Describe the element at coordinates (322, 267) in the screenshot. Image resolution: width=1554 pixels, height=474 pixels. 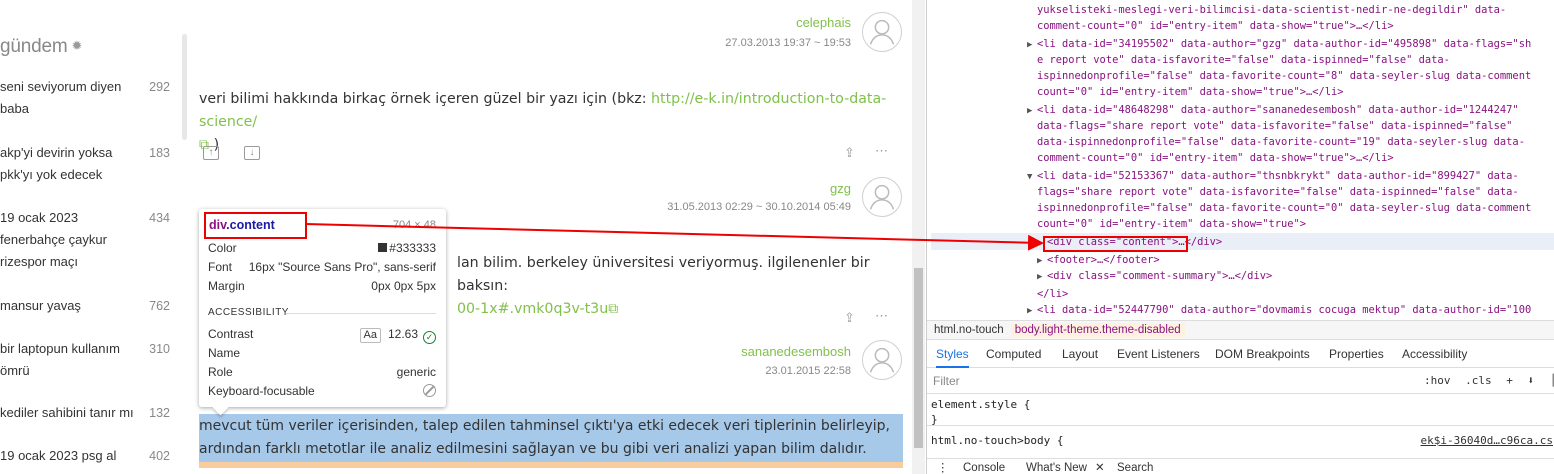
I see `tooltip-font-row: Font 16px "Source Sans Pro", sans-serif` at that location.